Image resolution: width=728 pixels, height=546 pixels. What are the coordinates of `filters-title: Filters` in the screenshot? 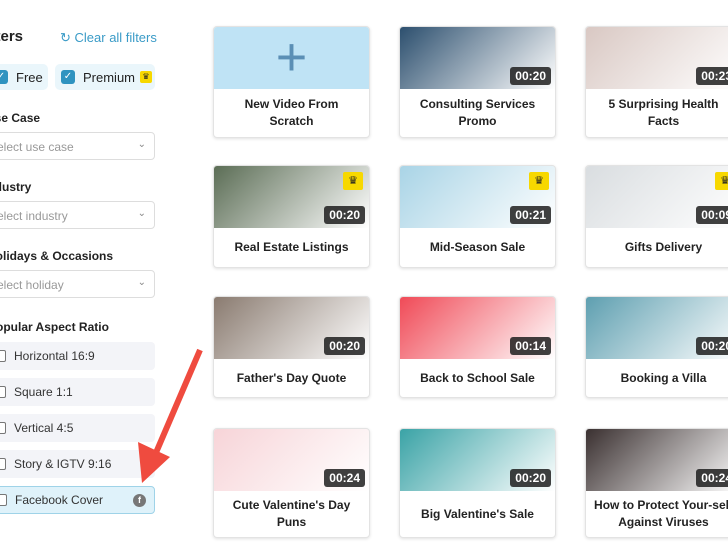 It's located at (12, 36).